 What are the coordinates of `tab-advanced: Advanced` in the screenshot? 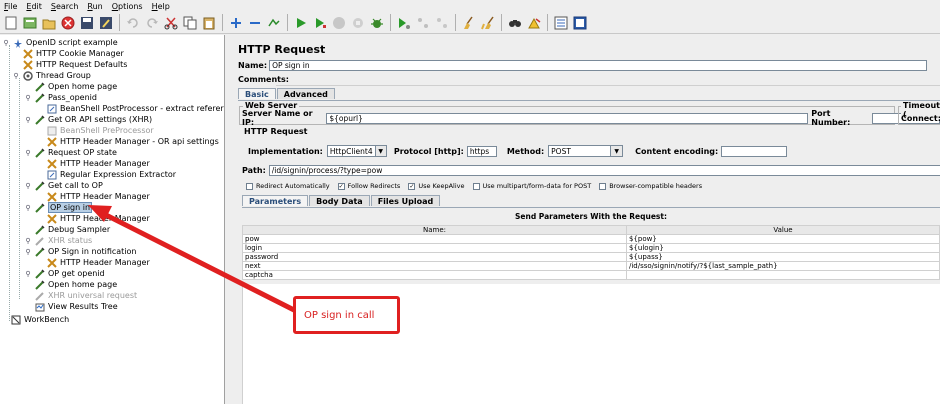 It's located at (305, 93).